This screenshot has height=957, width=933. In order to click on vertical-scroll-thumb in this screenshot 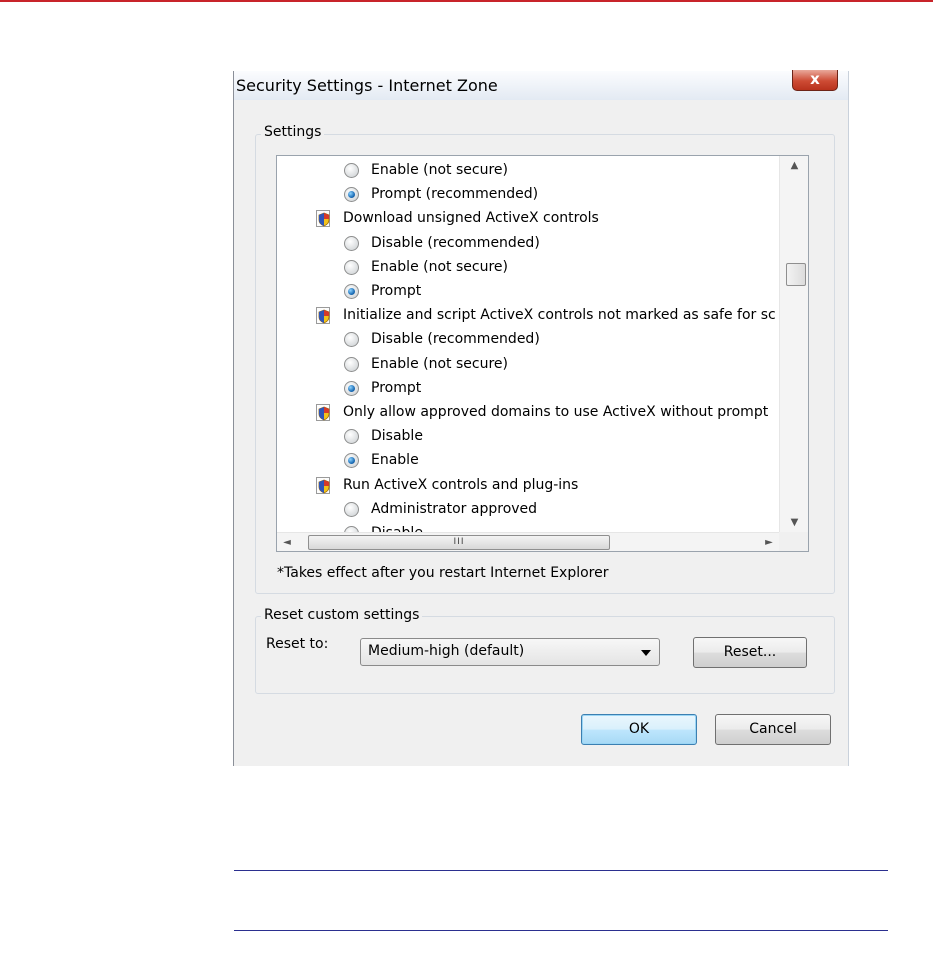, I will do `click(796, 274)`.